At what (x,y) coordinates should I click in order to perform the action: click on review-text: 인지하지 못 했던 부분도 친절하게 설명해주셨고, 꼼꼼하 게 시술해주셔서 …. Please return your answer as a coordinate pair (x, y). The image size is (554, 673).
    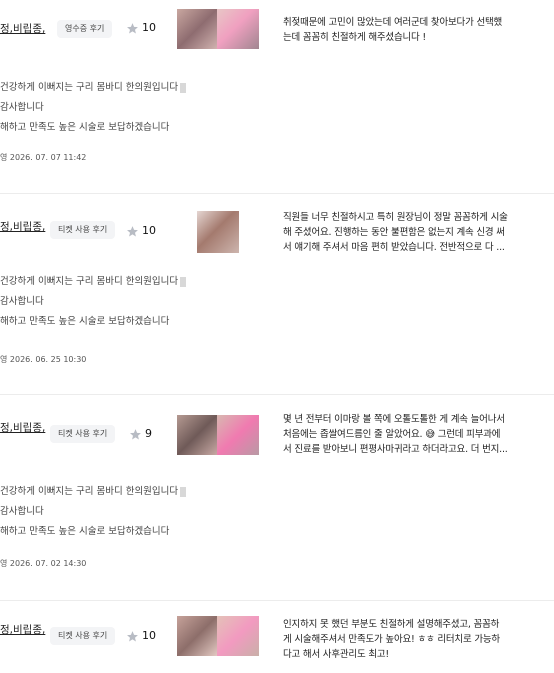
    Looking at the image, I should click on (403, 639).